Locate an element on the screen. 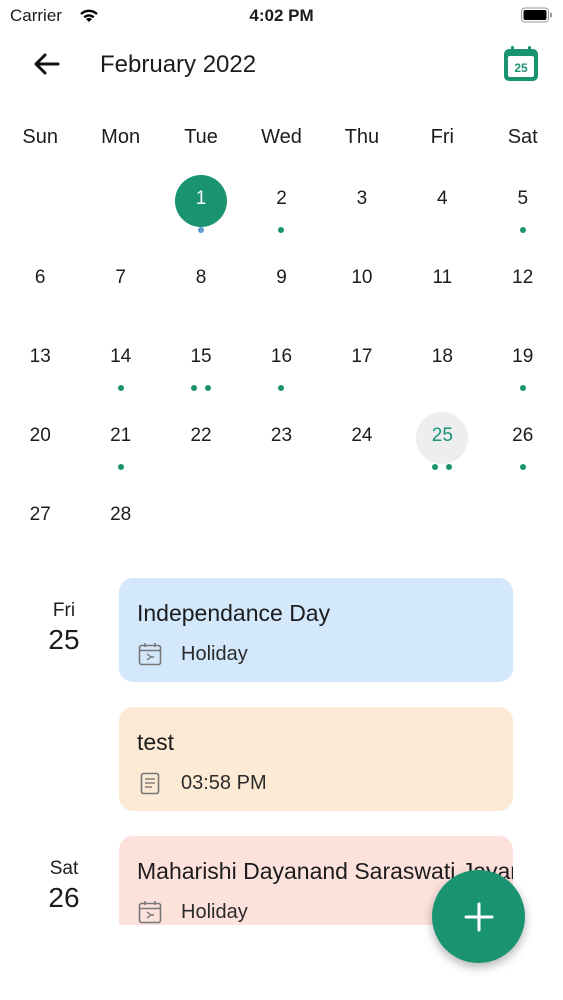 This screenshot has width=563, height=1000. plus-icon is located at coordinates (478, 916).